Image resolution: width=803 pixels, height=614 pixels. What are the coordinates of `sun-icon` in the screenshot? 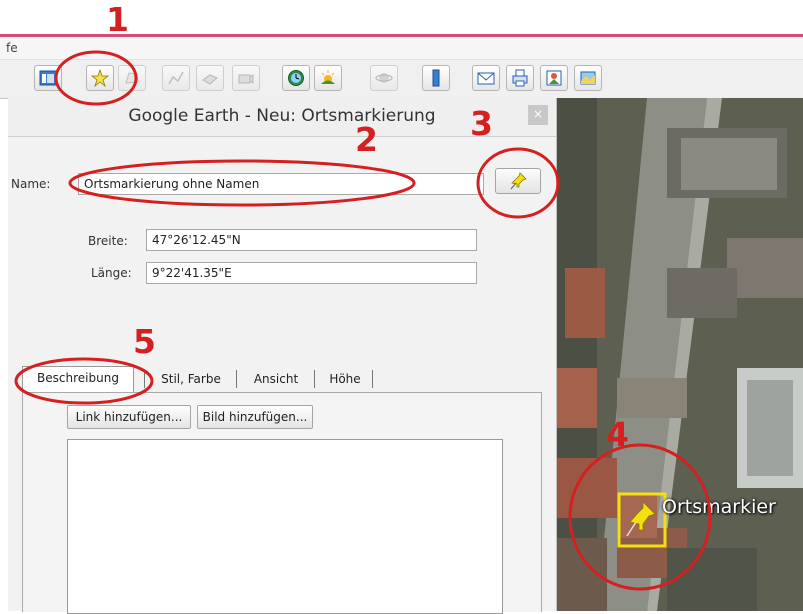 It's located at (328, 77).